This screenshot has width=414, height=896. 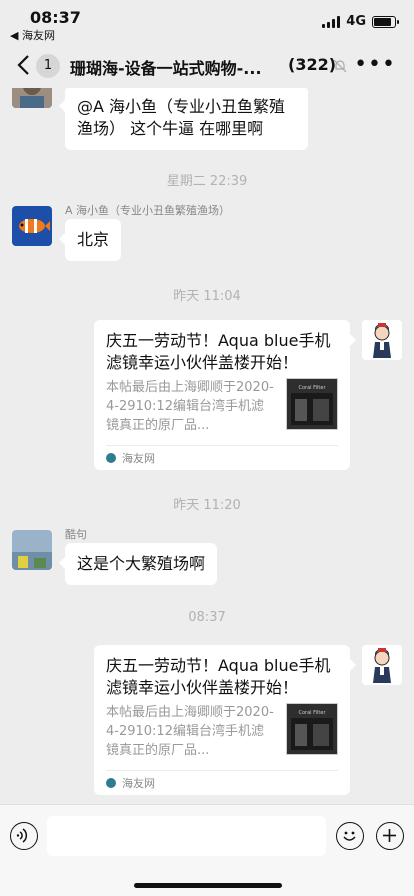 I want to click on emoji-button, so click(x=350, y=836).